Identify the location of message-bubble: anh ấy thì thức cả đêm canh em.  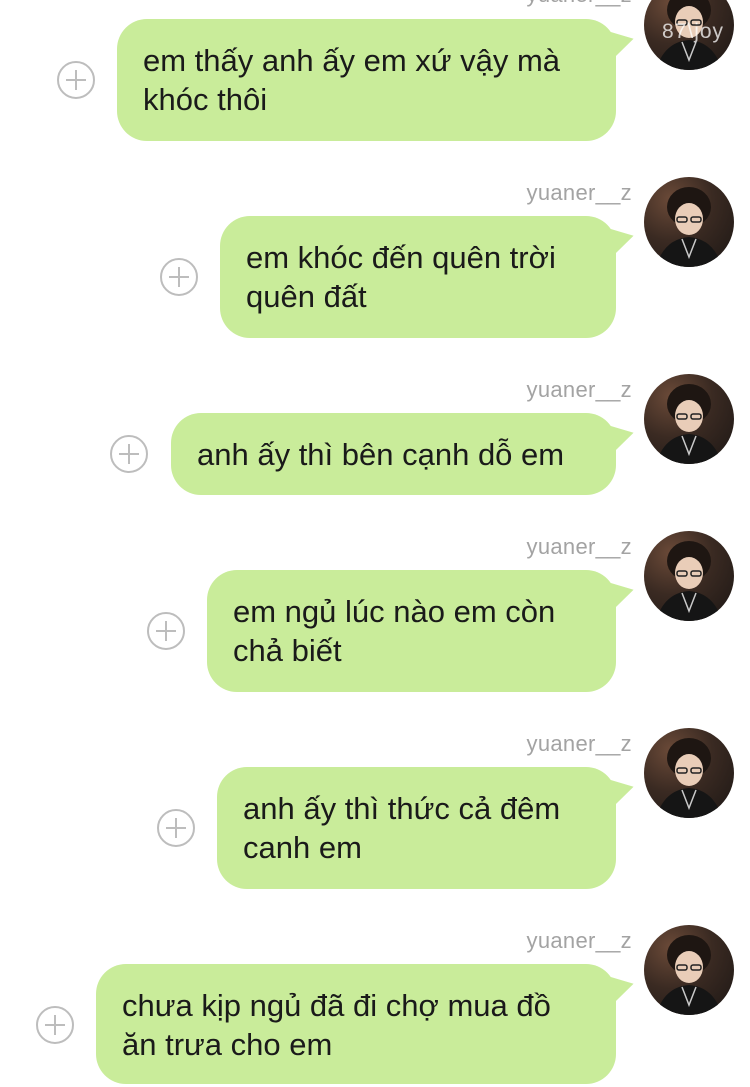
(427, 828).